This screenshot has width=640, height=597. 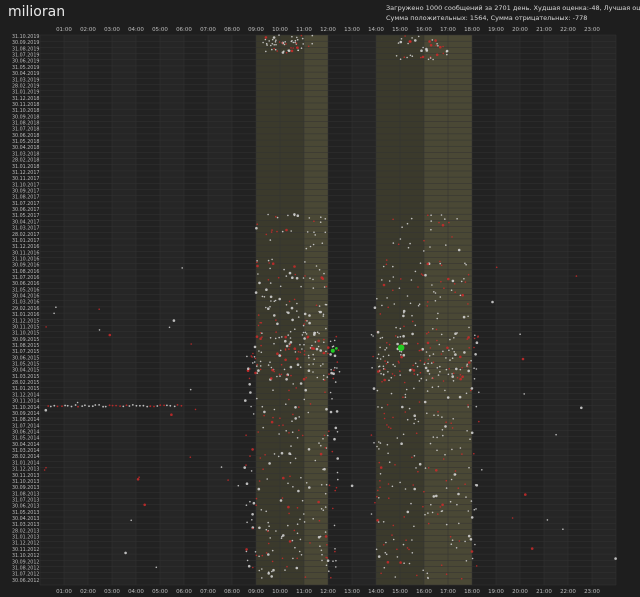 I want to click on highlight-point, so click(x=336, y=348).